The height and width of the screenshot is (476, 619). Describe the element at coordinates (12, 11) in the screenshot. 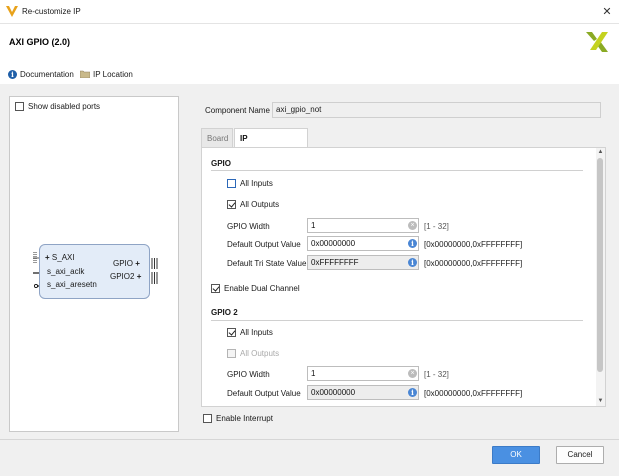

I see `vivado-logo-icon` at that location.